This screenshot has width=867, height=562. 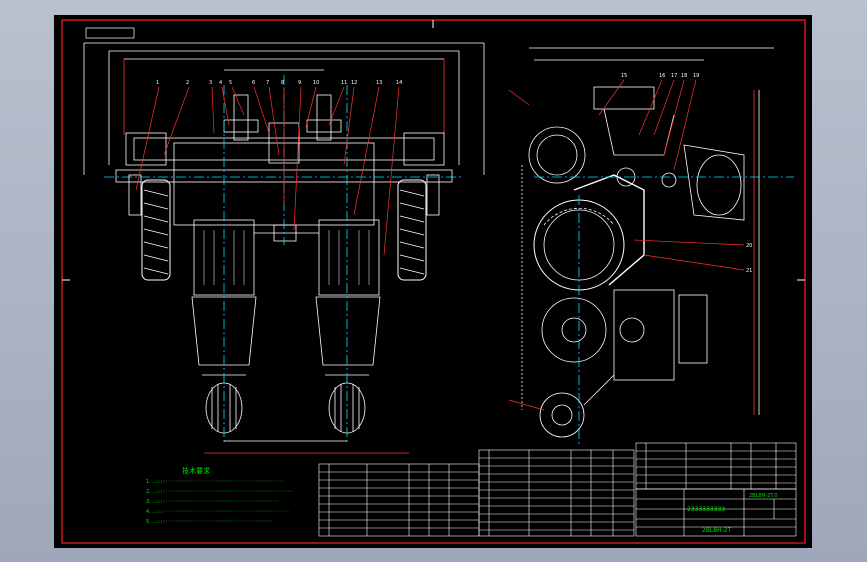 What do you see at coordinates (749, 246) in the screenshot?
I see `svg-text: 20` at bounding box center [749, 246].